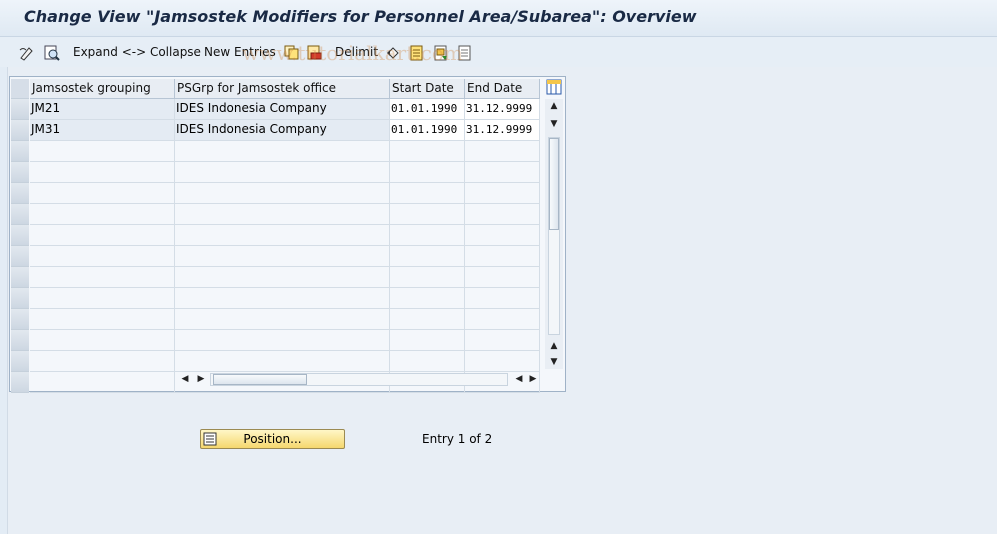 This screenshot has width=997, height=534. I want to click on scroll-right-icon: ▶, so click(533, 379).